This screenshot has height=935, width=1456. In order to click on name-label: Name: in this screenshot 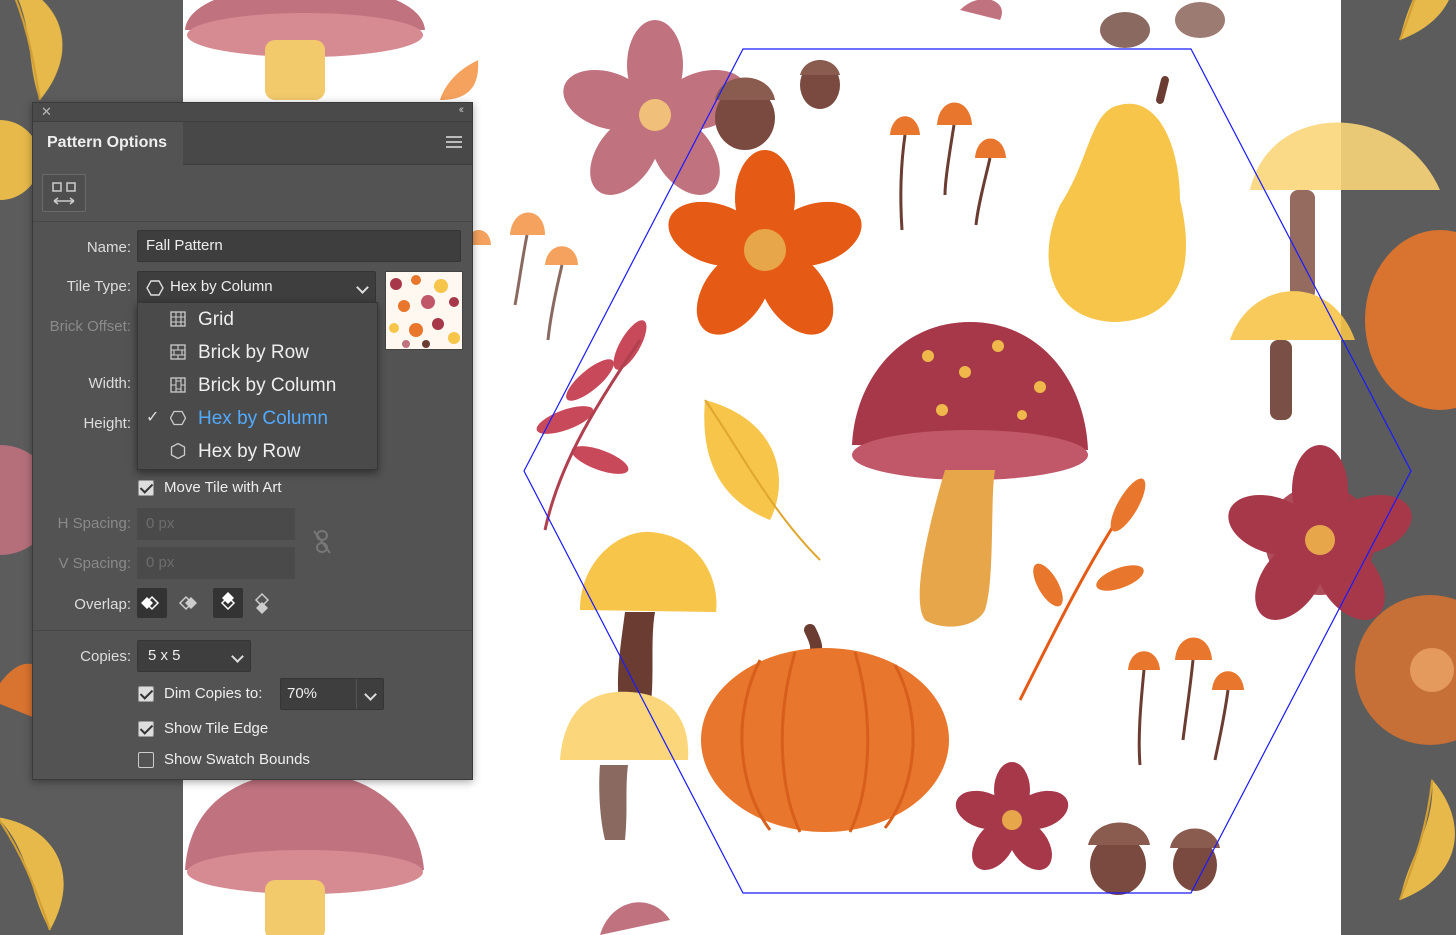, I will do `click(108, 247)`.